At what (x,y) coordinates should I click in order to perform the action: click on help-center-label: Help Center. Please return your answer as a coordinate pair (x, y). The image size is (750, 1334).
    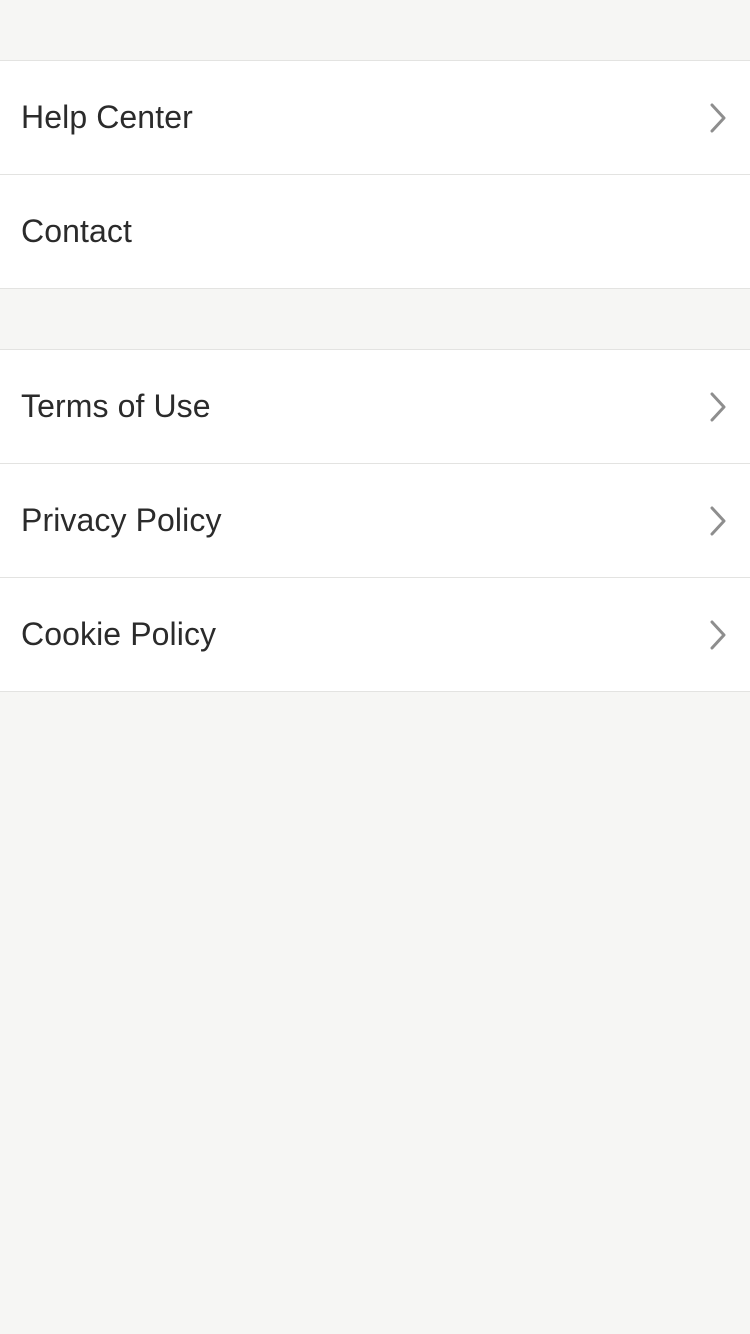
    Looking at the image, I should click on (107, 117).